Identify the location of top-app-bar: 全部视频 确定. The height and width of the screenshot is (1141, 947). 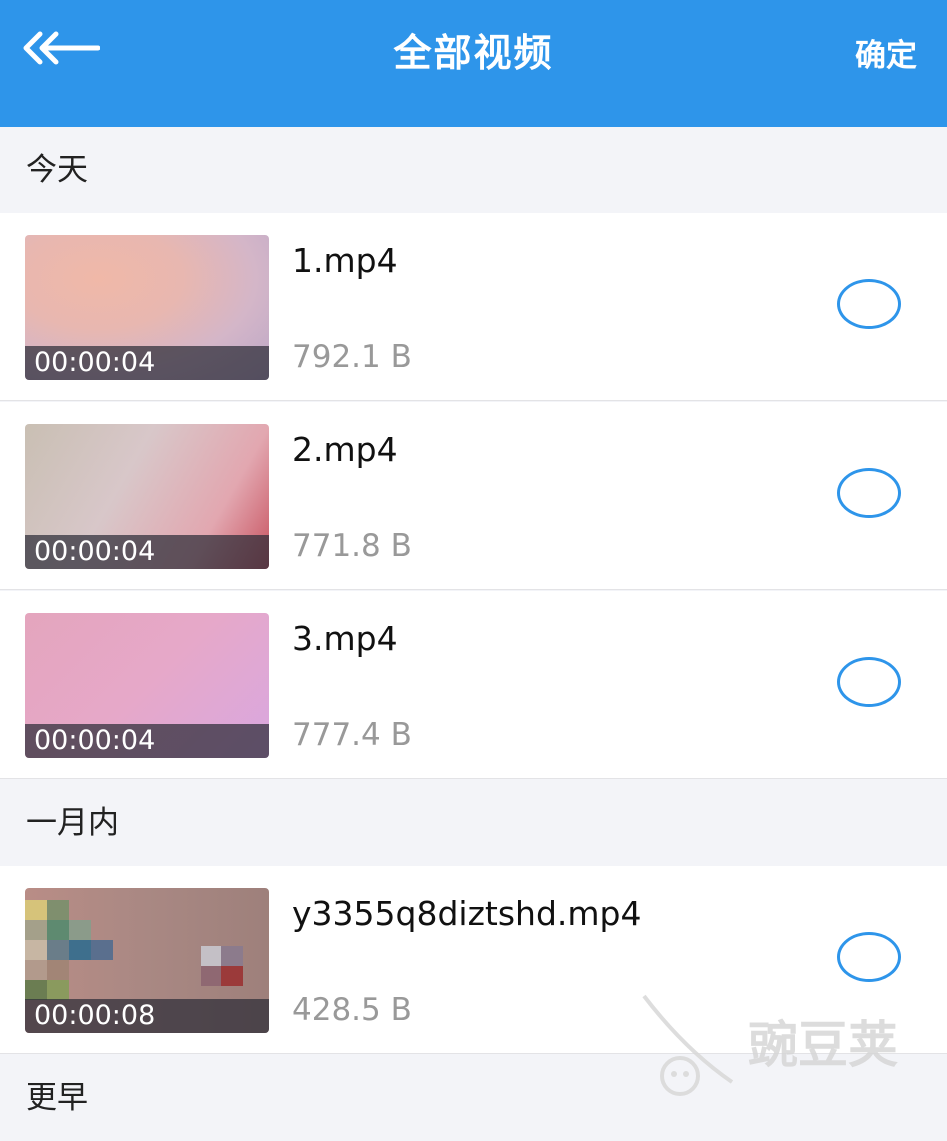
(473, 63).